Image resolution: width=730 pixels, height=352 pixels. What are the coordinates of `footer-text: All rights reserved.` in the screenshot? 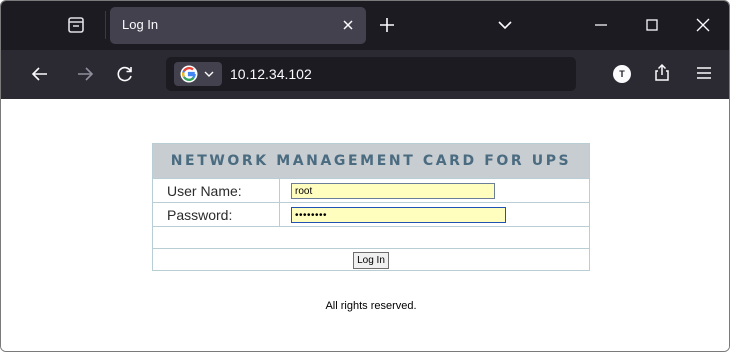 It's located at (371, 306).